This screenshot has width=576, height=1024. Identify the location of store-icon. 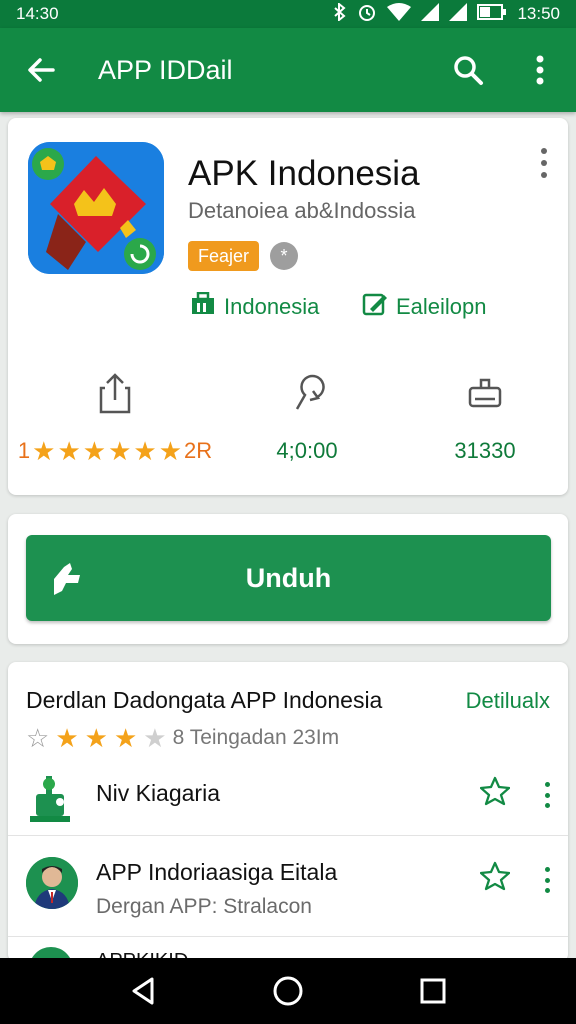
(203, 306).